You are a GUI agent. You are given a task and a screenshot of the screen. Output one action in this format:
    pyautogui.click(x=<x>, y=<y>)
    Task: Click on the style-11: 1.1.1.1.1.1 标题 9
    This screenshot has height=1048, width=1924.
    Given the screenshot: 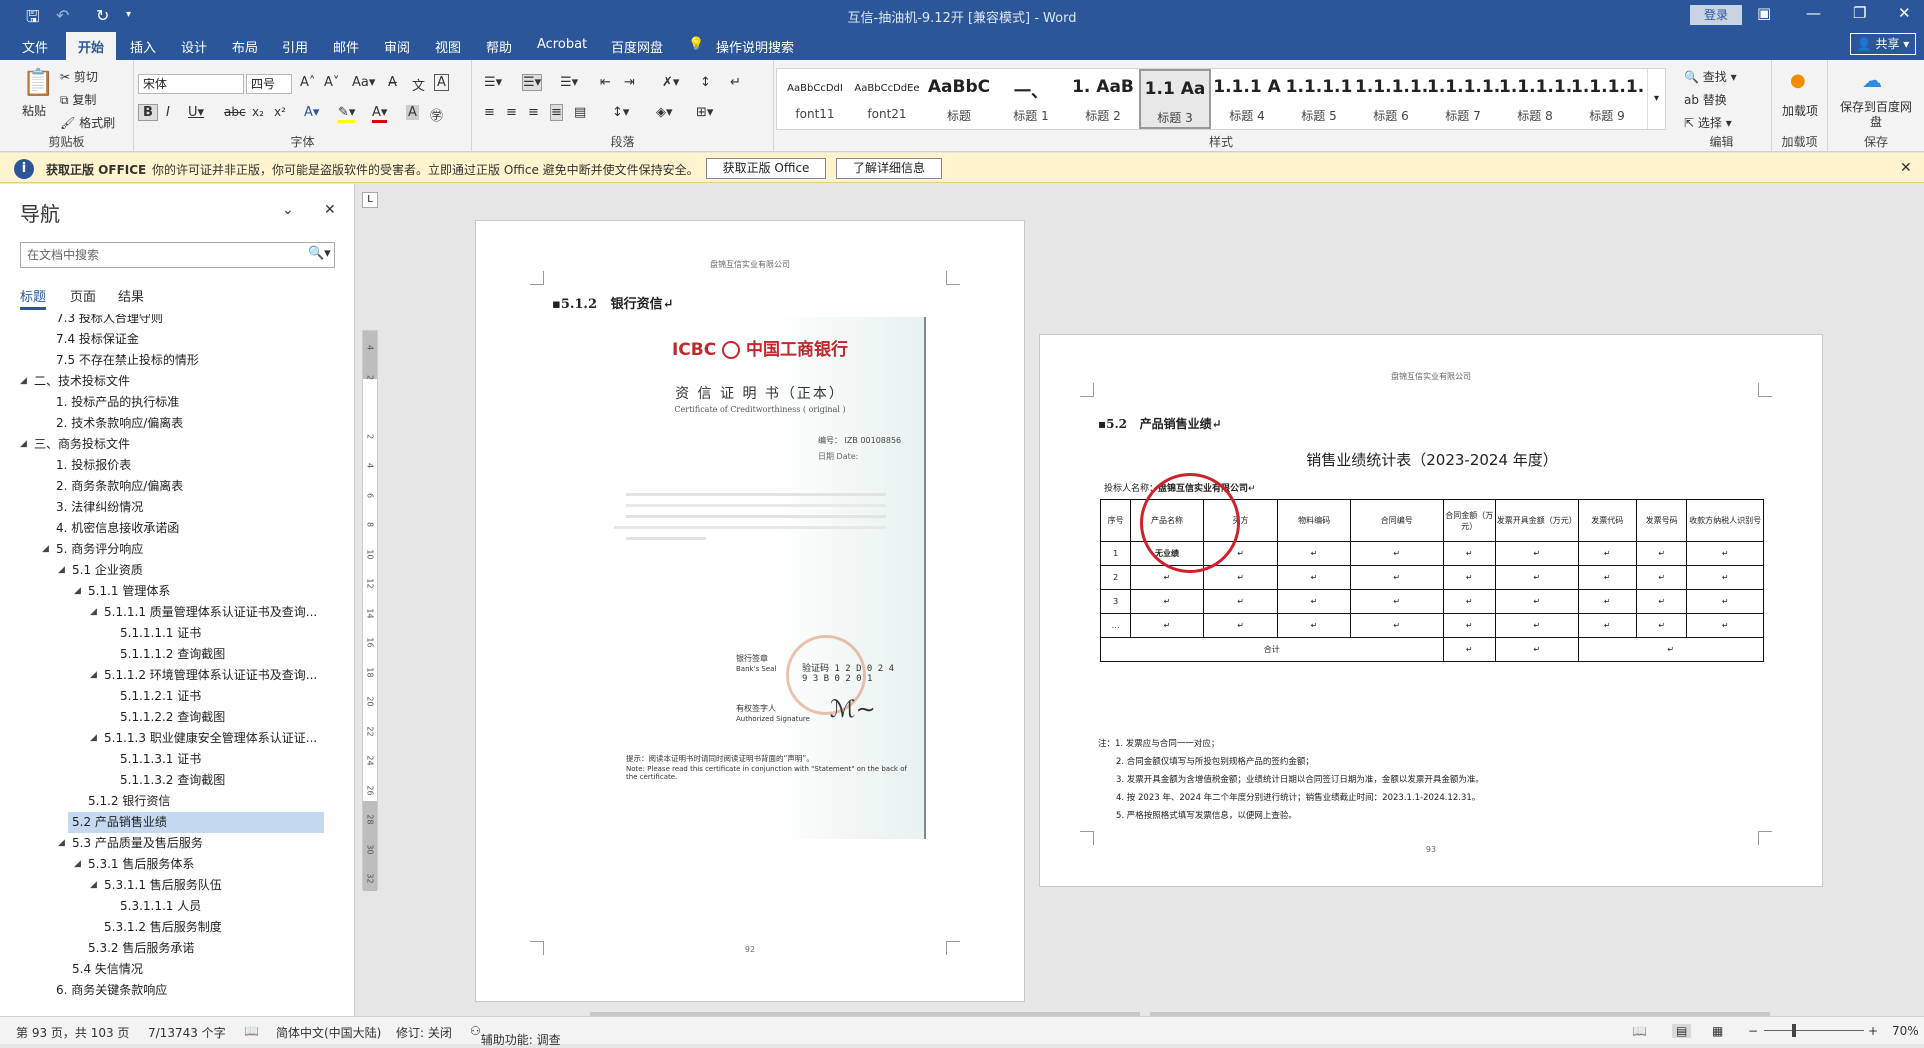 What is the action you would take?
    pyautogui.click(x=1607, y=99)
    